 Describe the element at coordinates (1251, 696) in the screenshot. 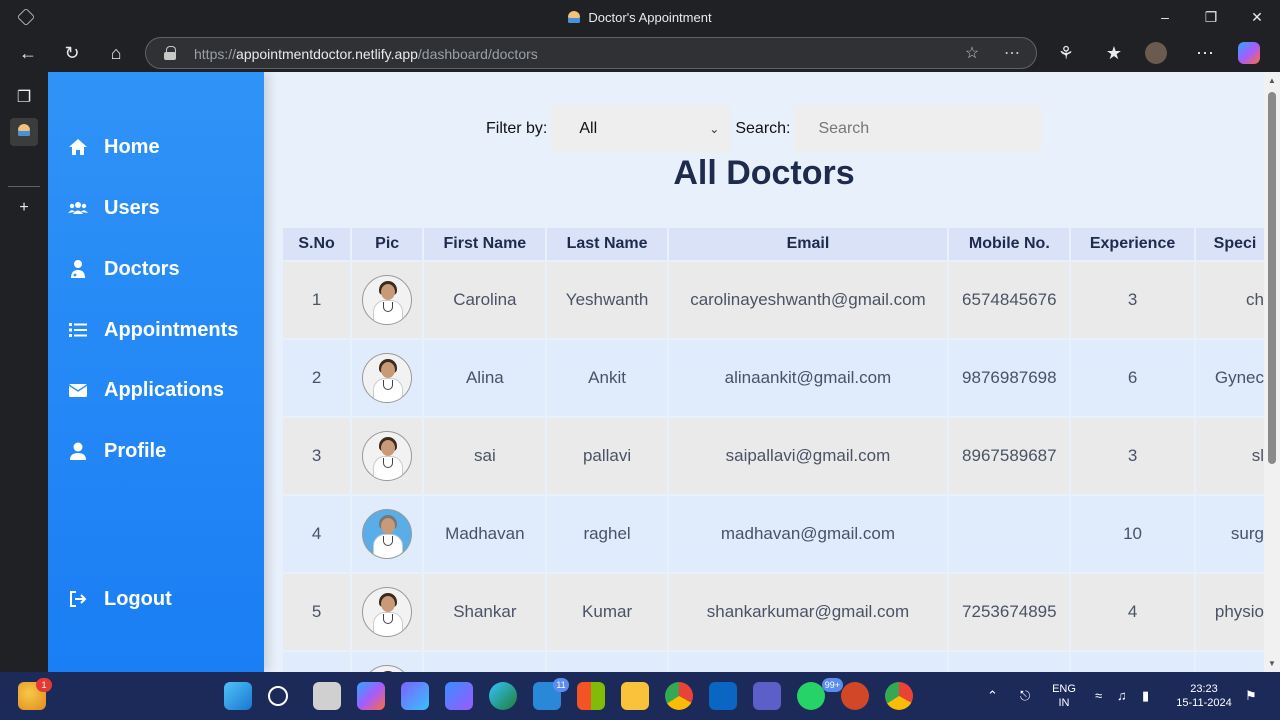

I see `notifications-bell-icon: ⚑` at that location.